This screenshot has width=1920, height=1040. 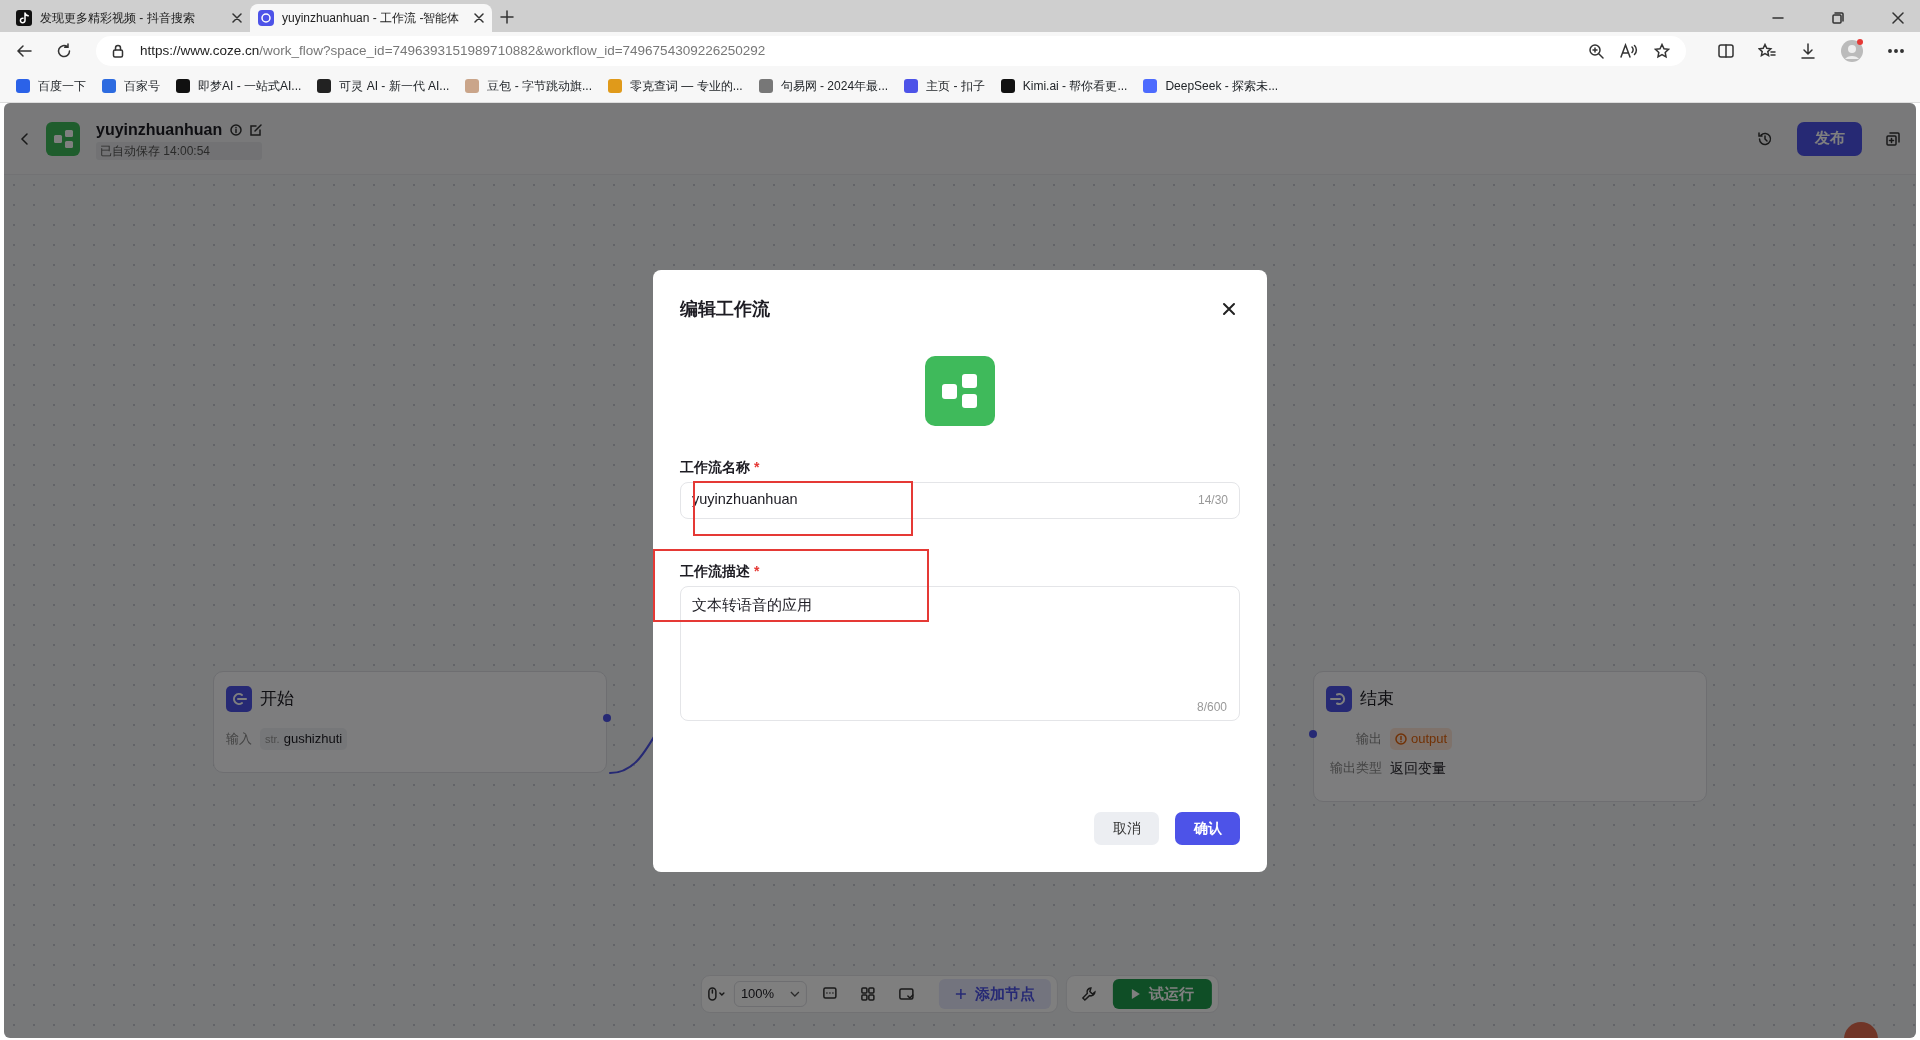 What do you see at coordinates (131, 86) in the screenshot?
I see `bookmark-link: 百家号` at bounding box center [131, 86].